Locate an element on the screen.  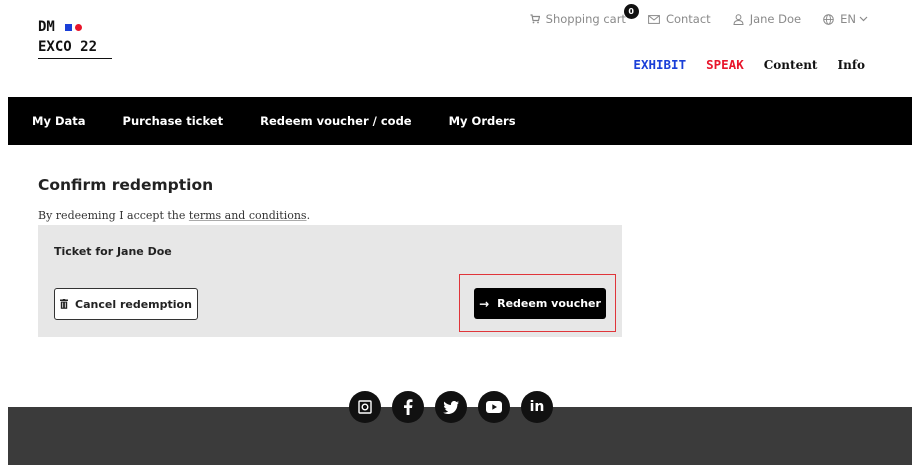
language-label: EN is located at coordinates (848, 19).